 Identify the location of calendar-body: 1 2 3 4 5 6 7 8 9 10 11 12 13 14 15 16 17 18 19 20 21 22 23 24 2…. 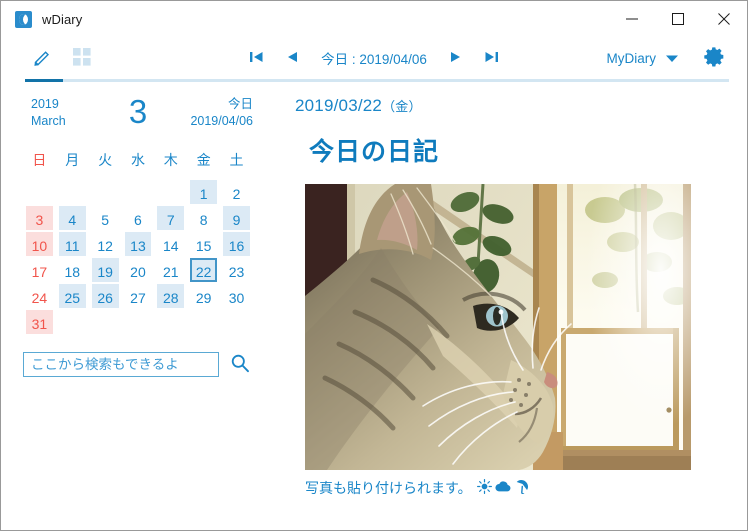
(138, 257).